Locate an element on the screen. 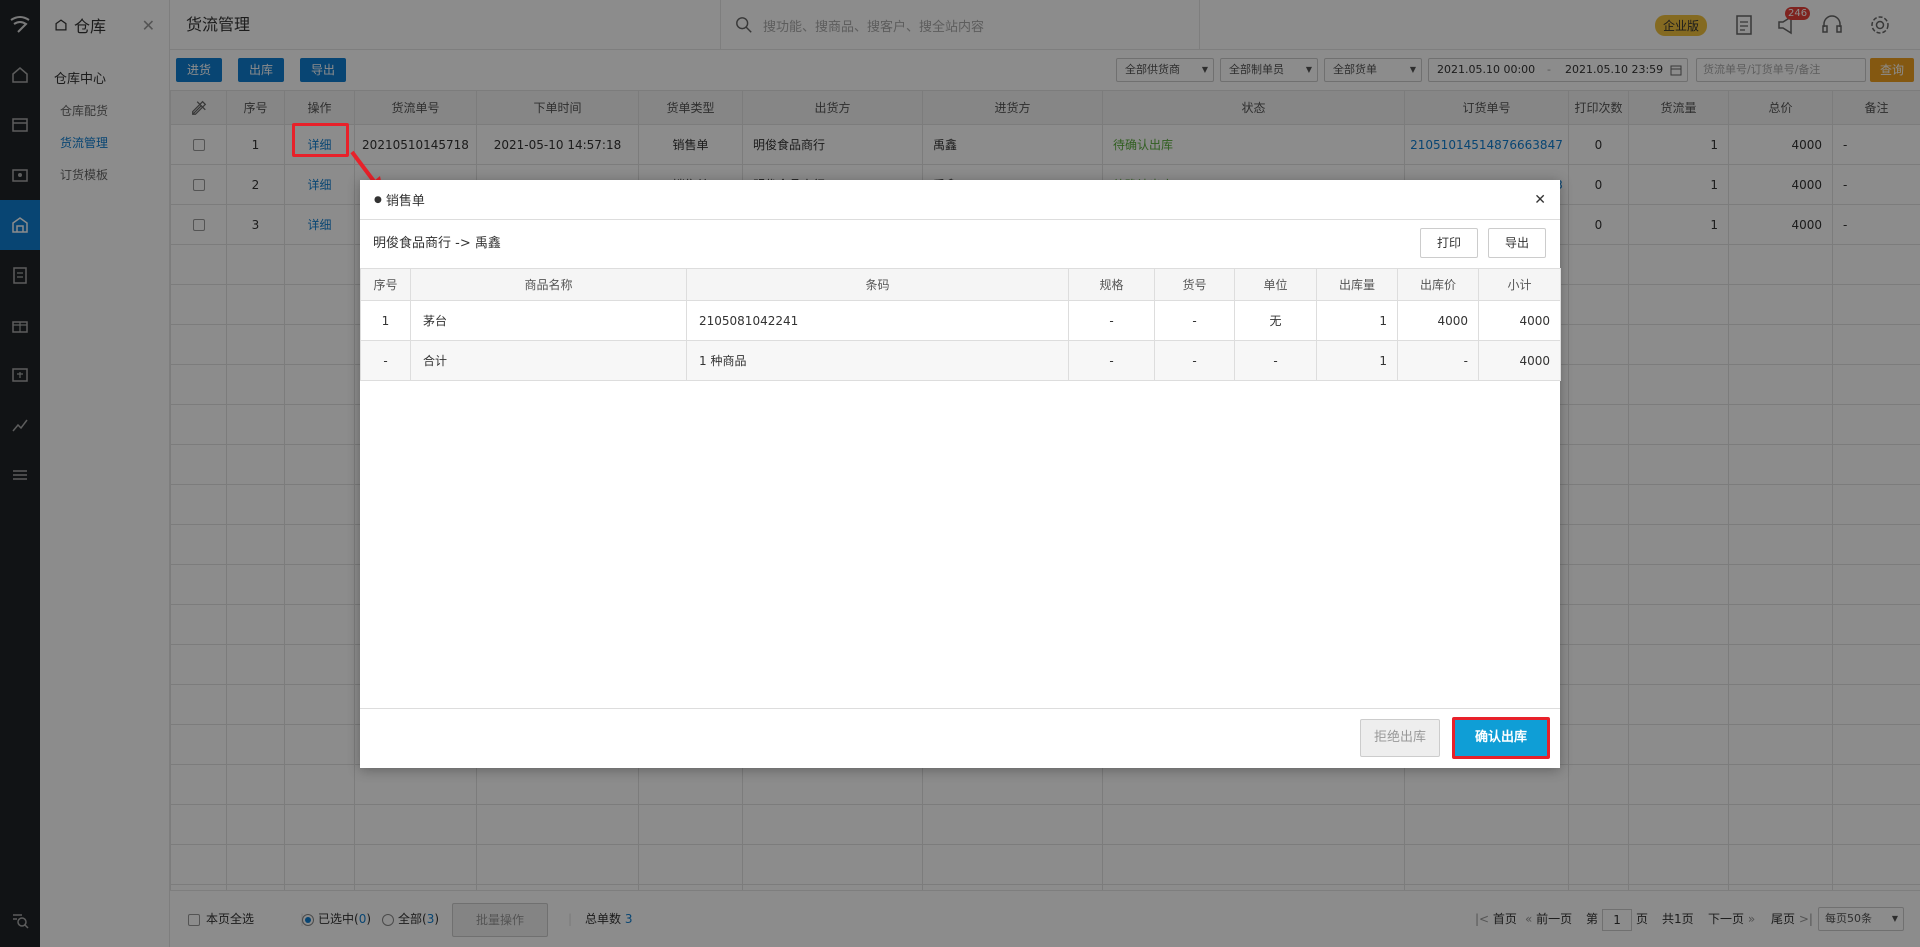 This screenshot has height=947, width=1920. item-subtotal: 4000 is located at coordinates (1519, 320).